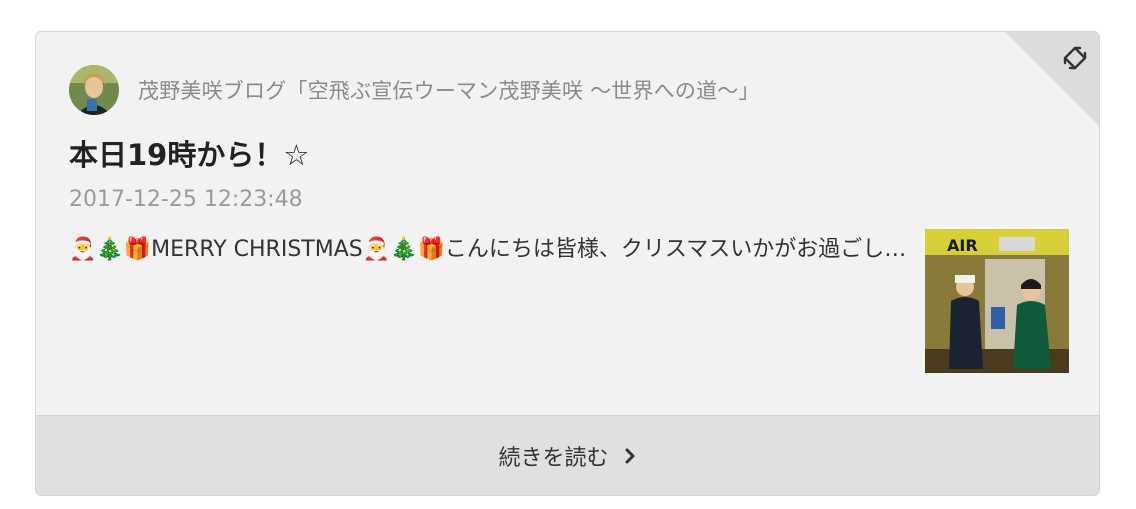  Describe the element at coordinates (962, 245) in the screenshot. I see `thumbnail-sign: AIR` at that location.